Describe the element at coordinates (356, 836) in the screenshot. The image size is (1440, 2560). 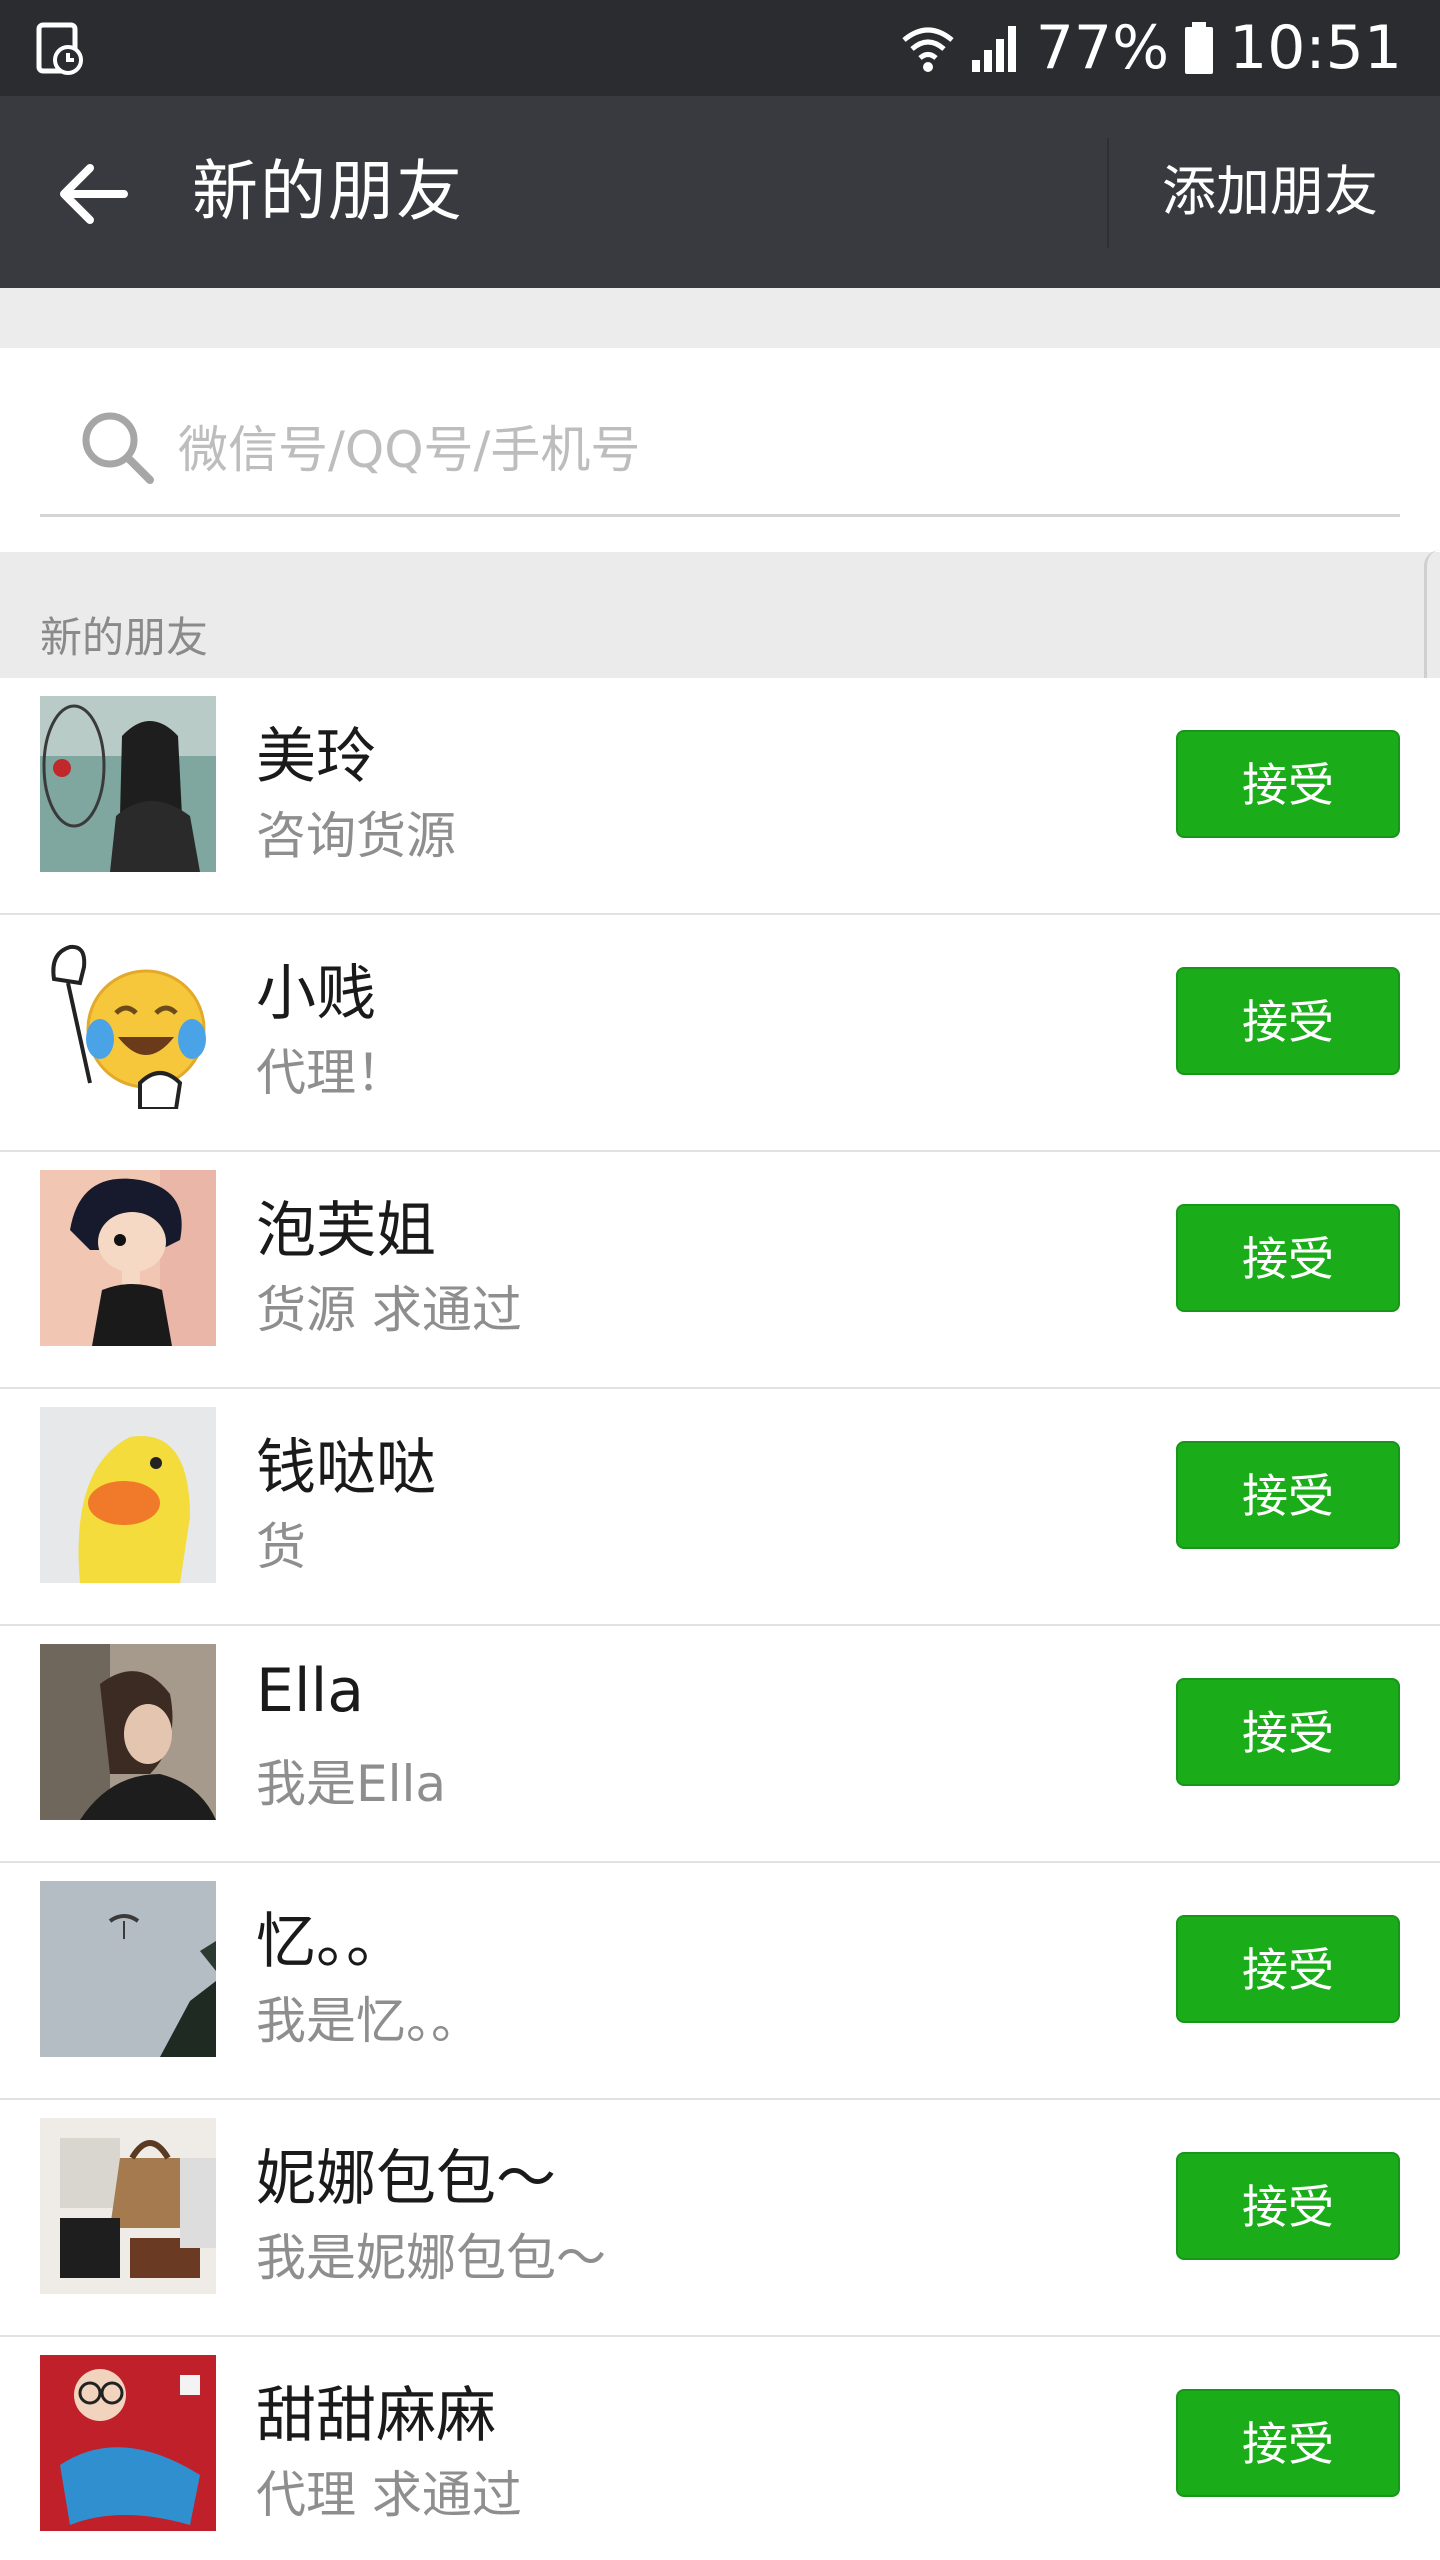
I see `friend-message: 咨询货源` at that location.